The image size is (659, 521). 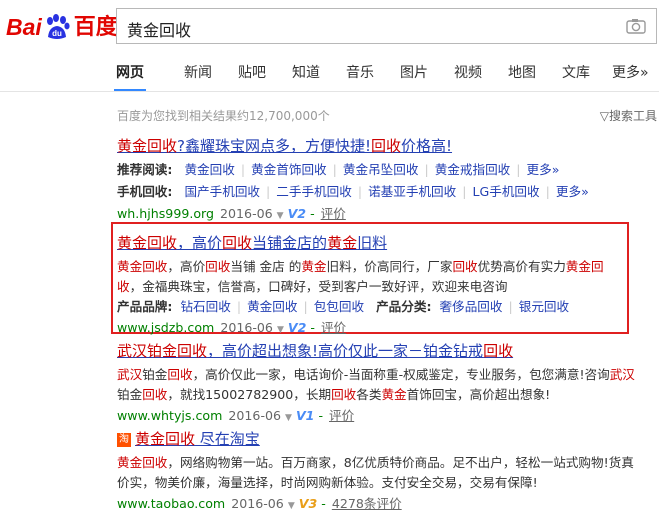 What do you see at coordinates (252, 72) in the screenshot?
I see `tab-tieba: 贴吧` at bounding box center [252, 72].